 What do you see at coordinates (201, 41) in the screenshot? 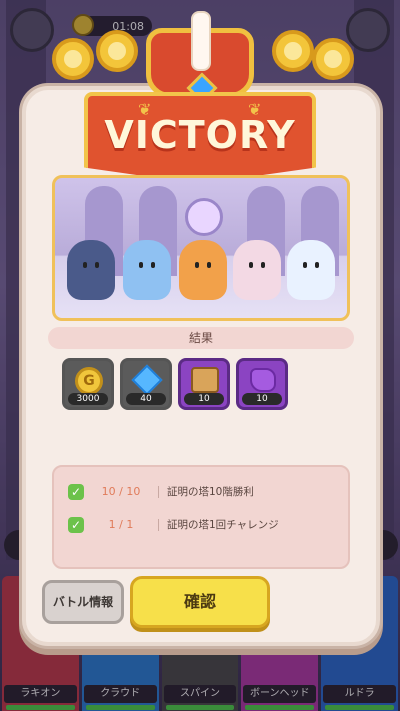
I see `bottle-icon` at bounding box center [201, 41].